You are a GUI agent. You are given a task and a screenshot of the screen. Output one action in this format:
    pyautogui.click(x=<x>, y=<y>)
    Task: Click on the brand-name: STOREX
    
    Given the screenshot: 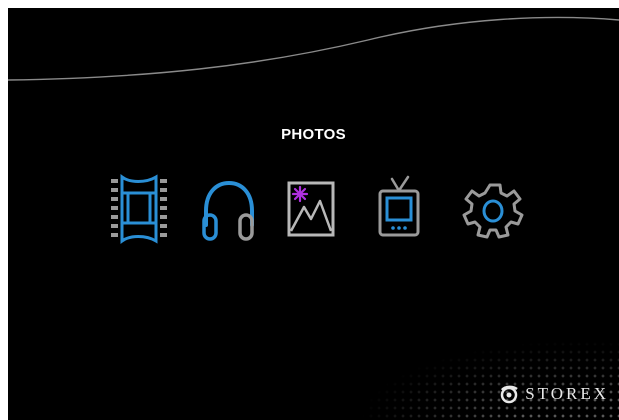 What is the action you would take?
    pyautogui.click(x=567, y=393)
    